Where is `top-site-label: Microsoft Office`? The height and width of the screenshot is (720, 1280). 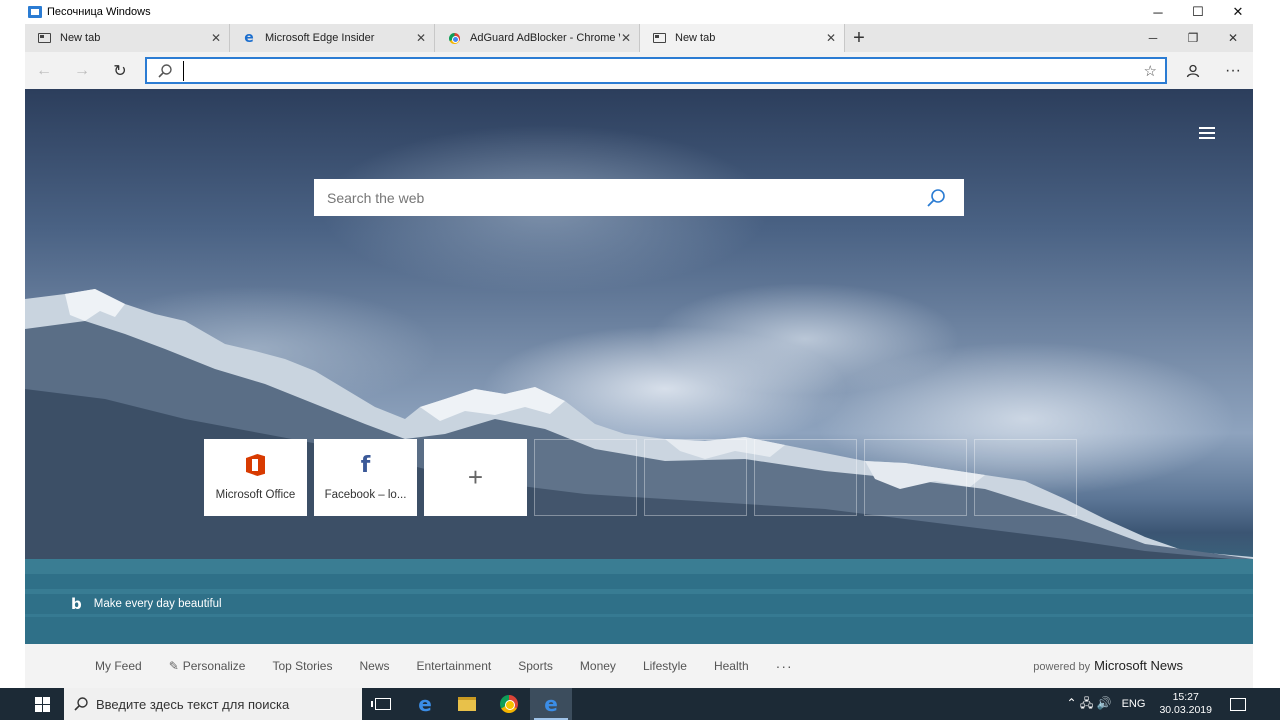
top-site-label: Microsoft Office is located at coordinates (255, 495).